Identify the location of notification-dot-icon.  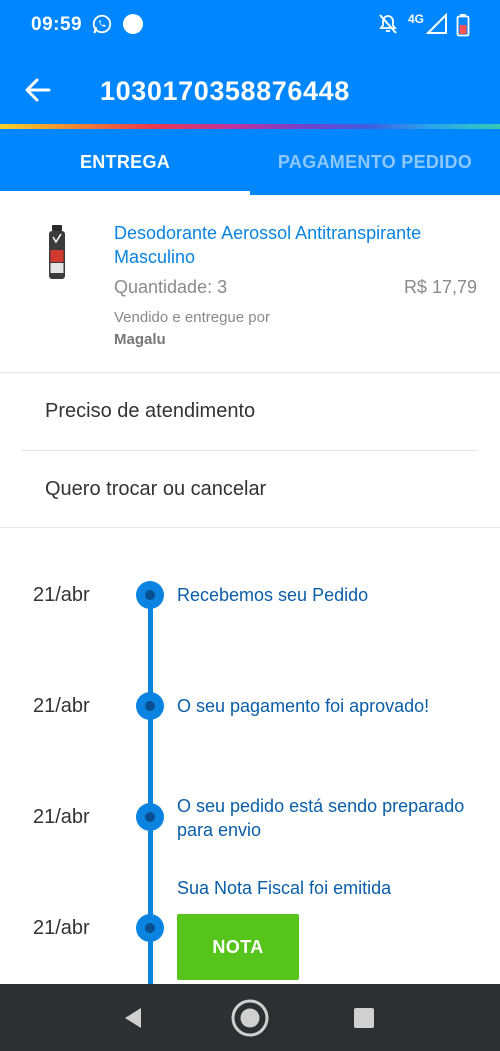
(133, 24).